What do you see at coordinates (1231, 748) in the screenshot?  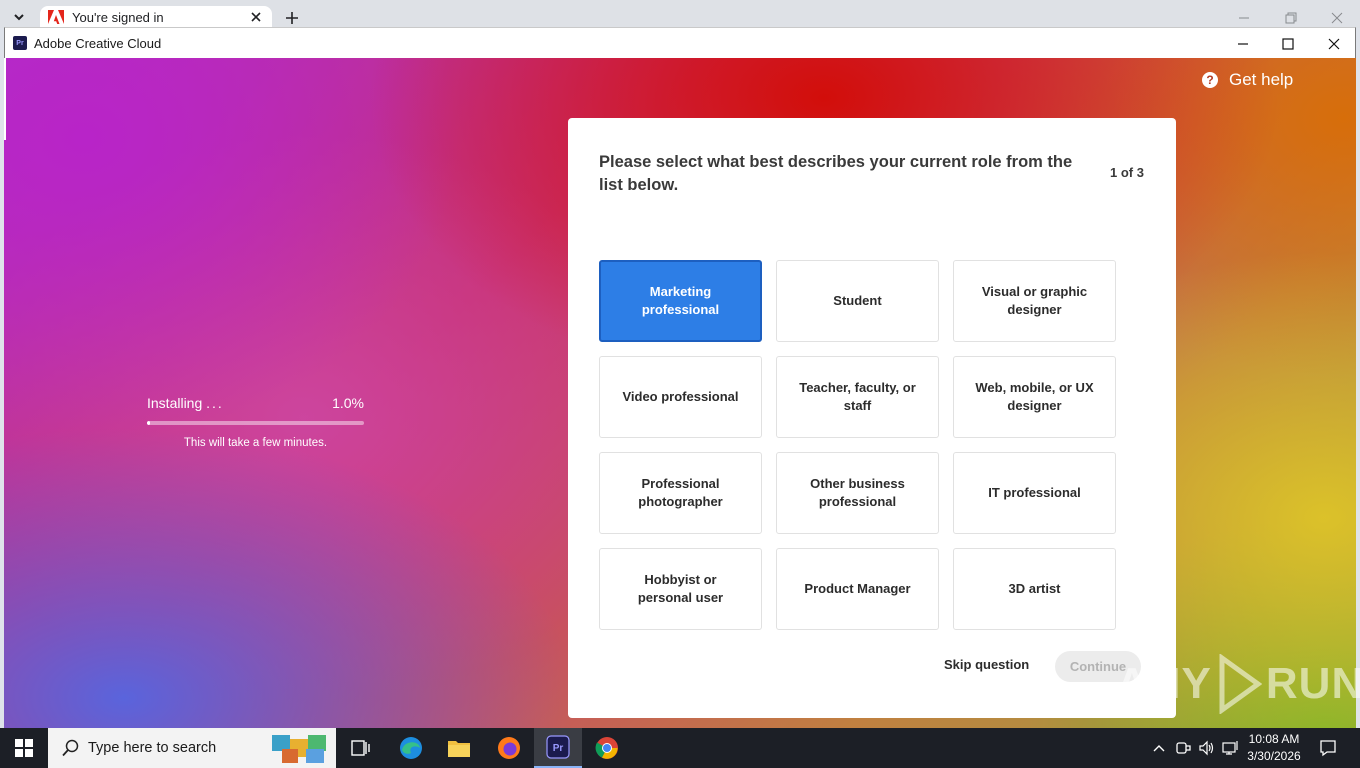 I see `network-icon` at bounding box center [1231, 748].